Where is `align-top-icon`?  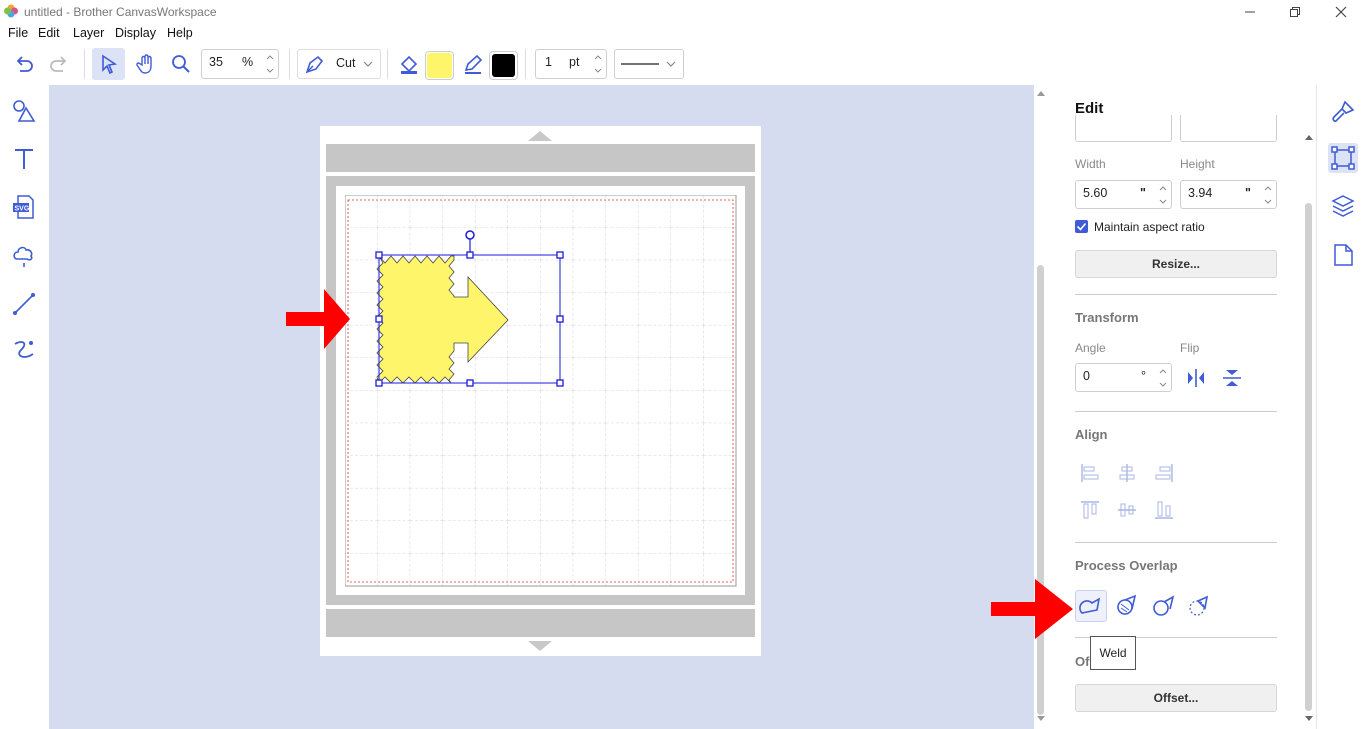 align-top-icon is located at coordinates (1090, 510).